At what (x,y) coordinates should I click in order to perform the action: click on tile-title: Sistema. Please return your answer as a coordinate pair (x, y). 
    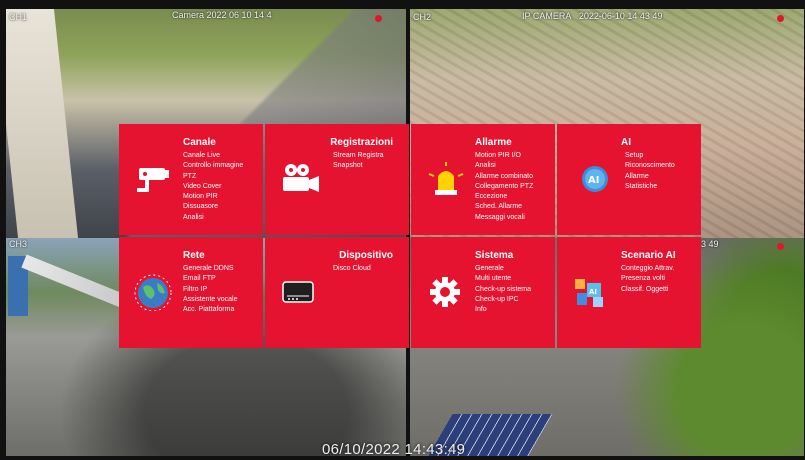
    Looking at the image, I should click on (494, 255).